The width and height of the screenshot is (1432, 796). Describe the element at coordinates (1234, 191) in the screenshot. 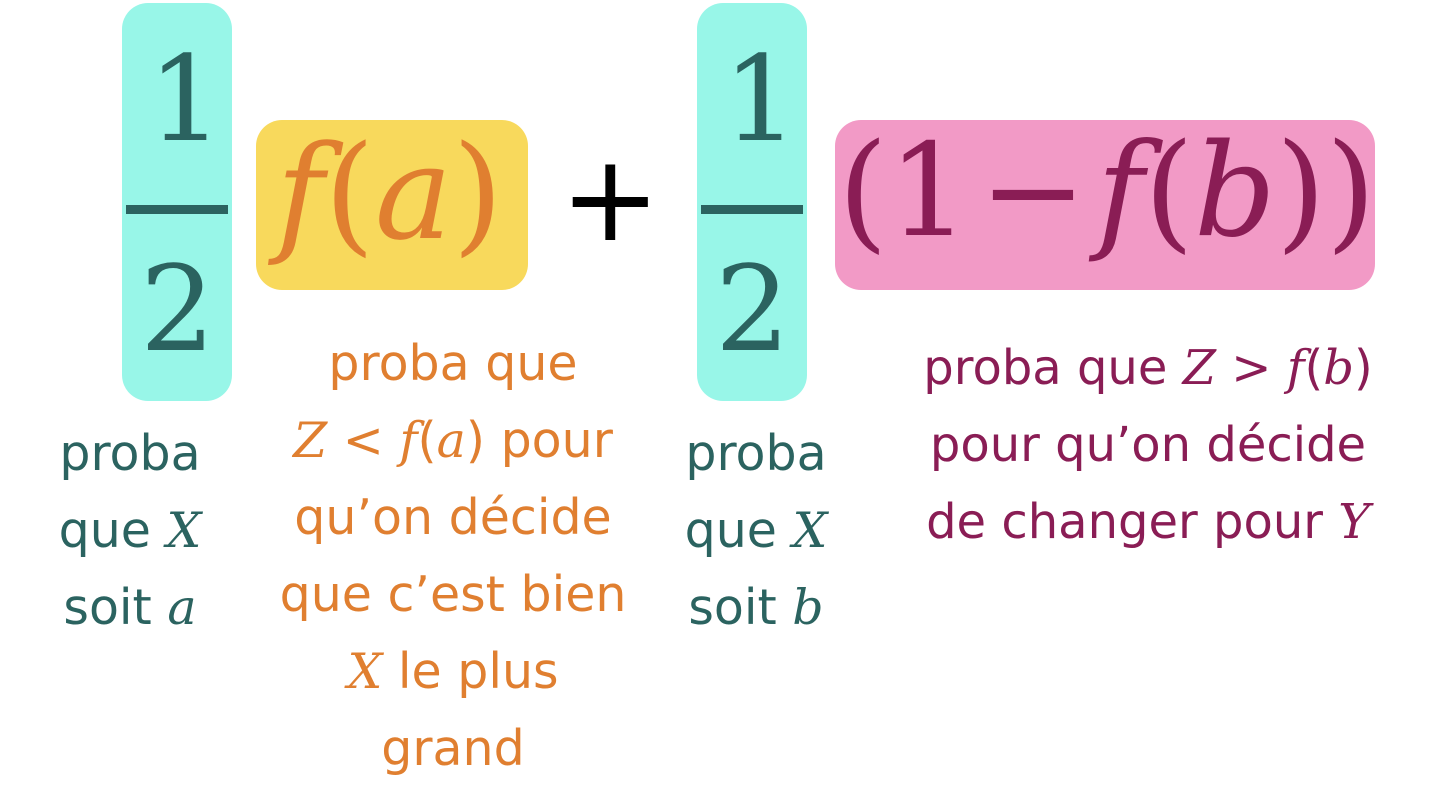

I see `term-b-var: b` at that location.